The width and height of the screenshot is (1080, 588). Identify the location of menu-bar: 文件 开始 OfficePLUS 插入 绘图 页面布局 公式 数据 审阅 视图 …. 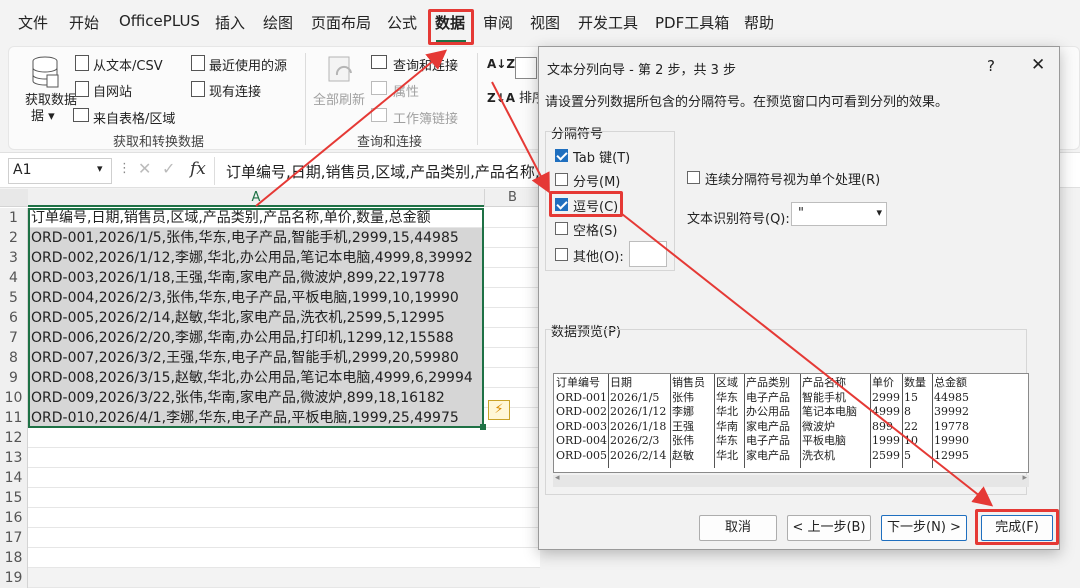
(540, 22).